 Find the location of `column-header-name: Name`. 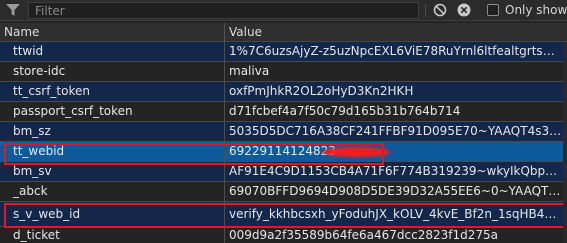

column-header-name: Name is located at coordinates (21, 32).